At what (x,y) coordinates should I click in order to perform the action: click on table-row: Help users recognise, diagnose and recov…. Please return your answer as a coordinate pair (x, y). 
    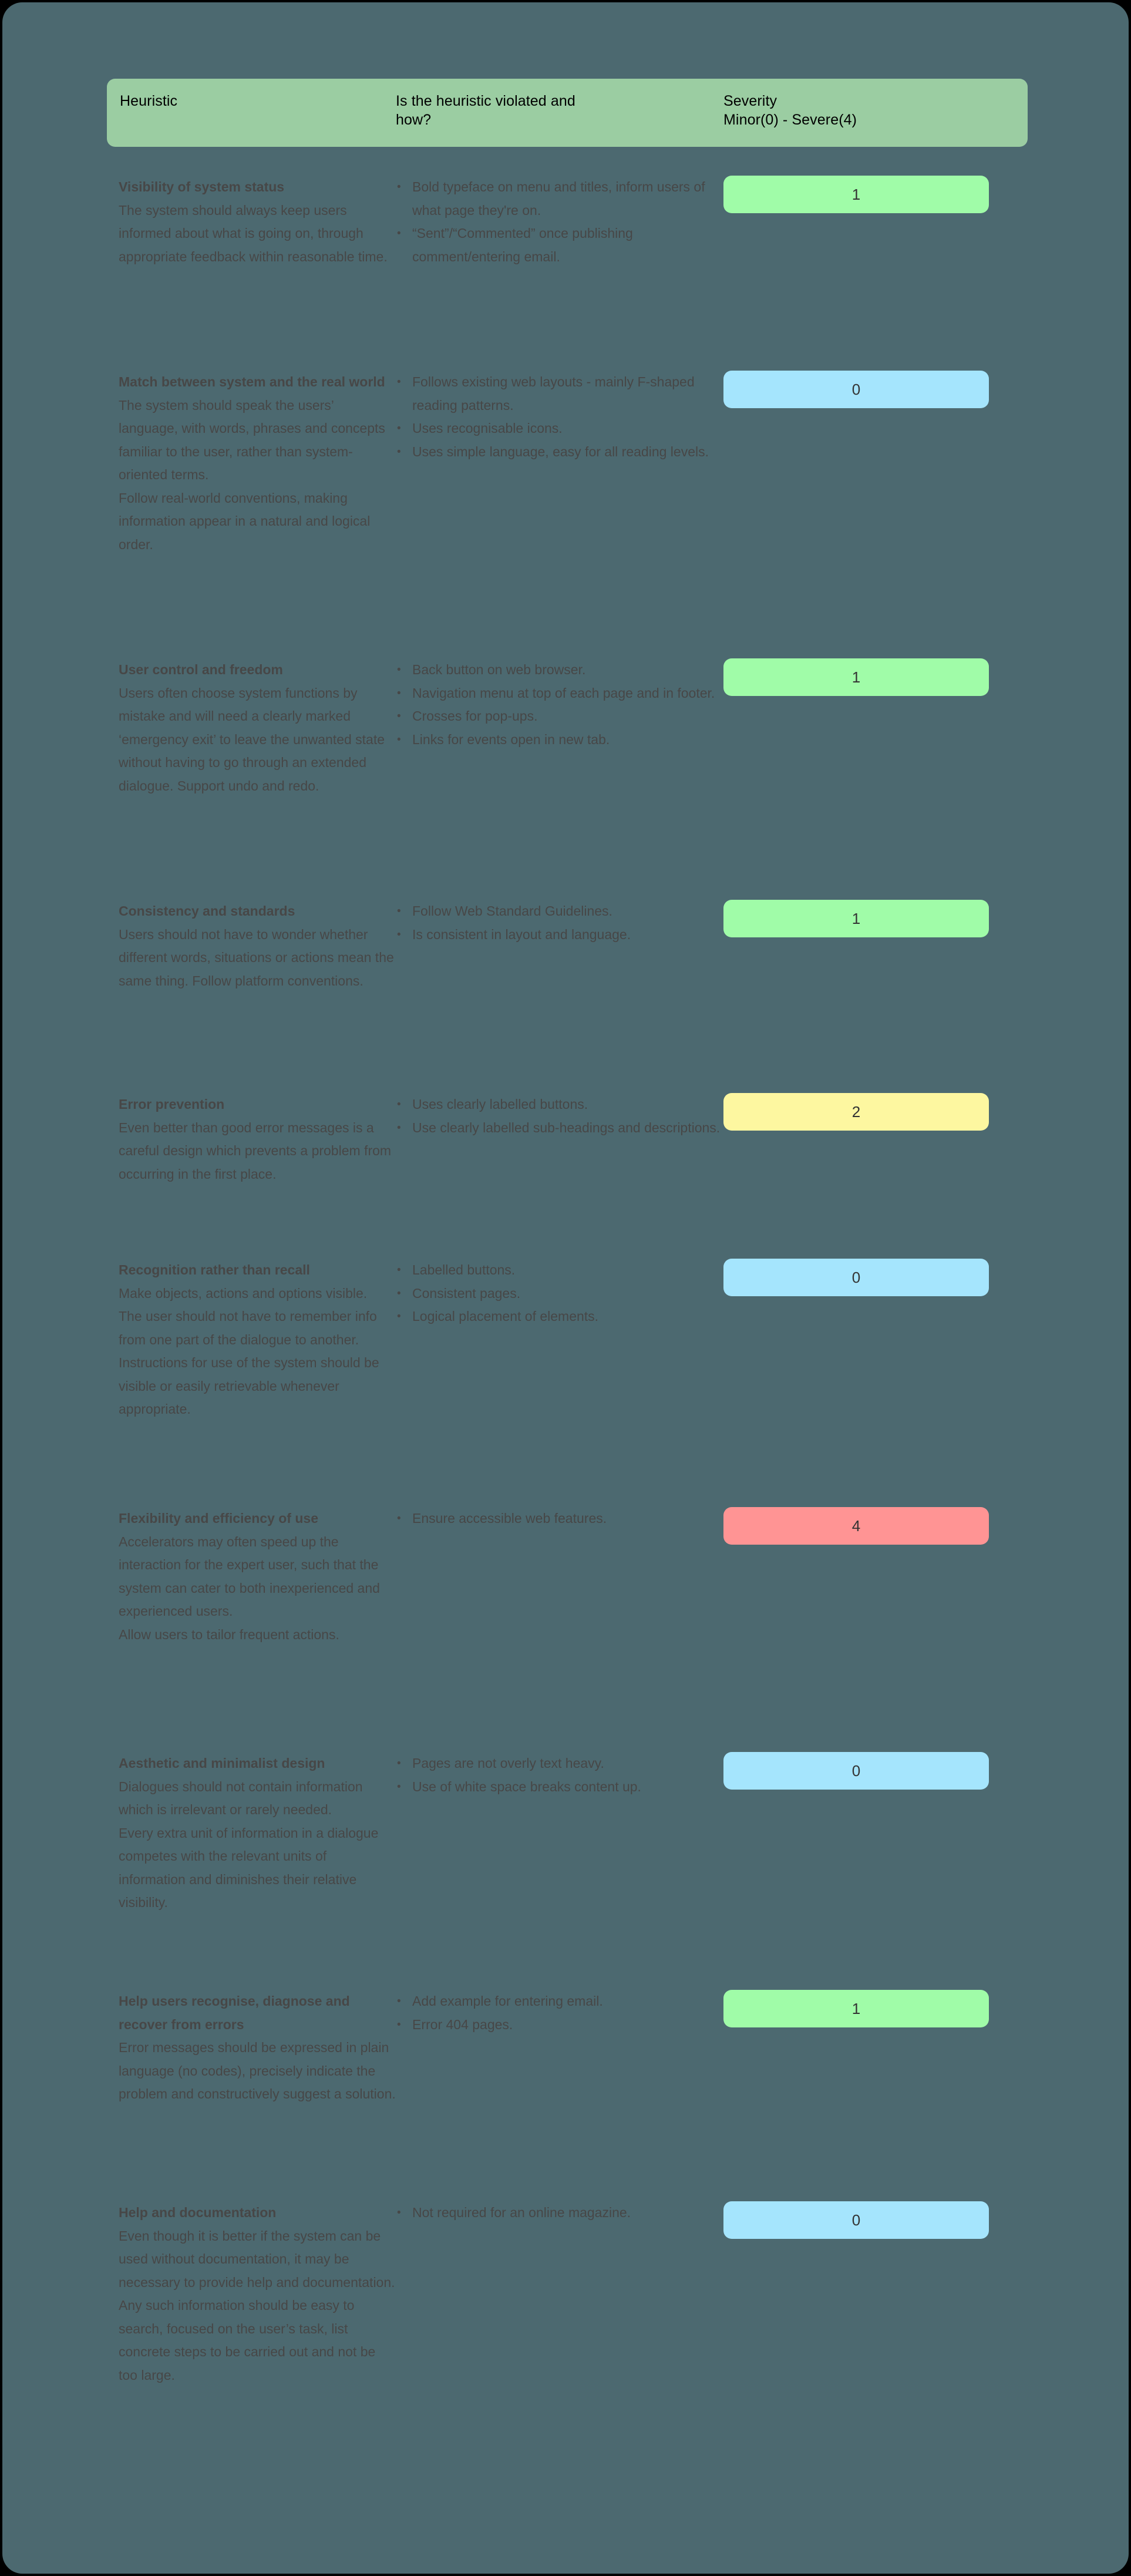
    Looking at the image, I should click on (567, 2048).